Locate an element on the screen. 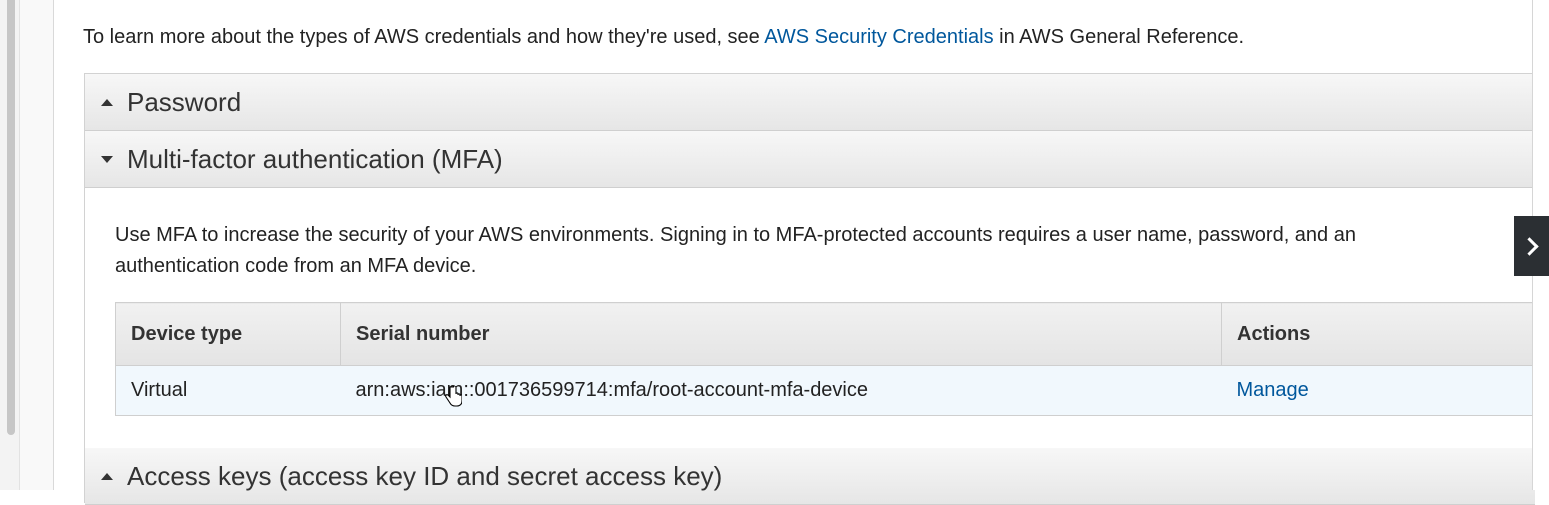  column-header-actions: Actions is located at coordinates (1378, 334).